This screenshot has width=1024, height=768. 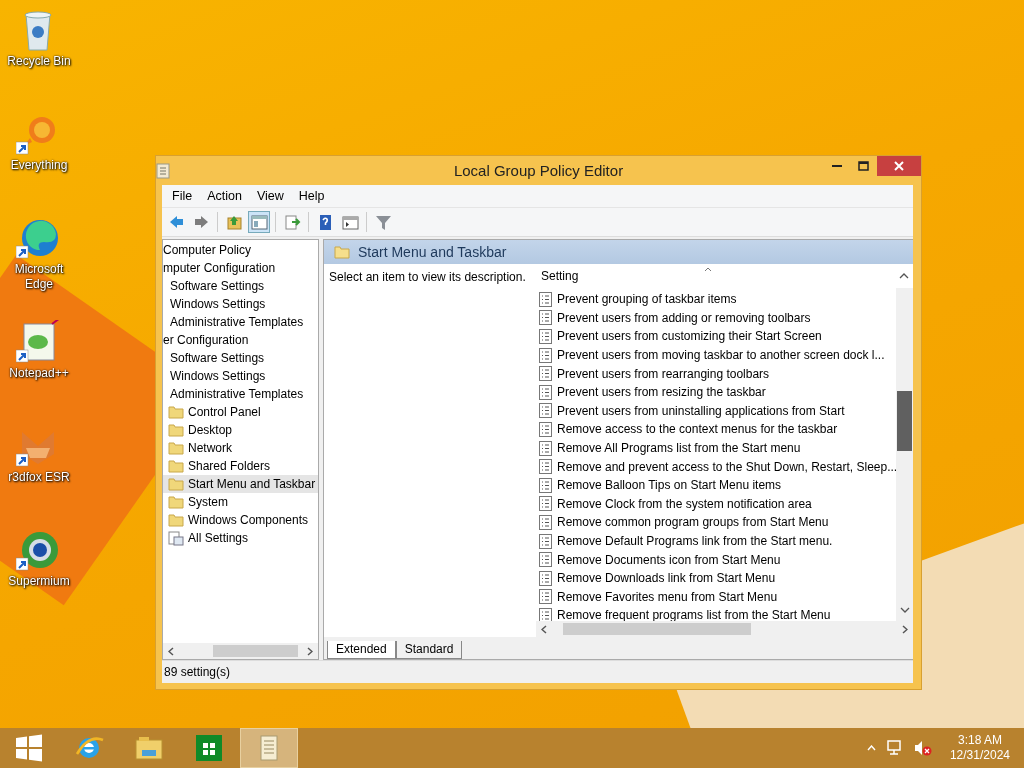 What do you see at coordinates (209, 250) in the screenshot?
I see `tree-item: Computer Policy` at bounding box center [209, 250].